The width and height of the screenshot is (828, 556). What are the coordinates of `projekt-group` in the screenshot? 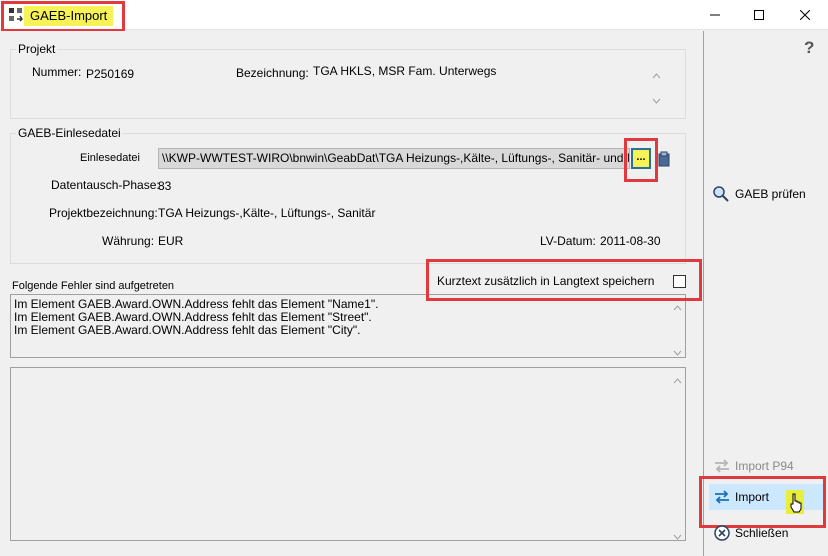 It's located at (348, 84).